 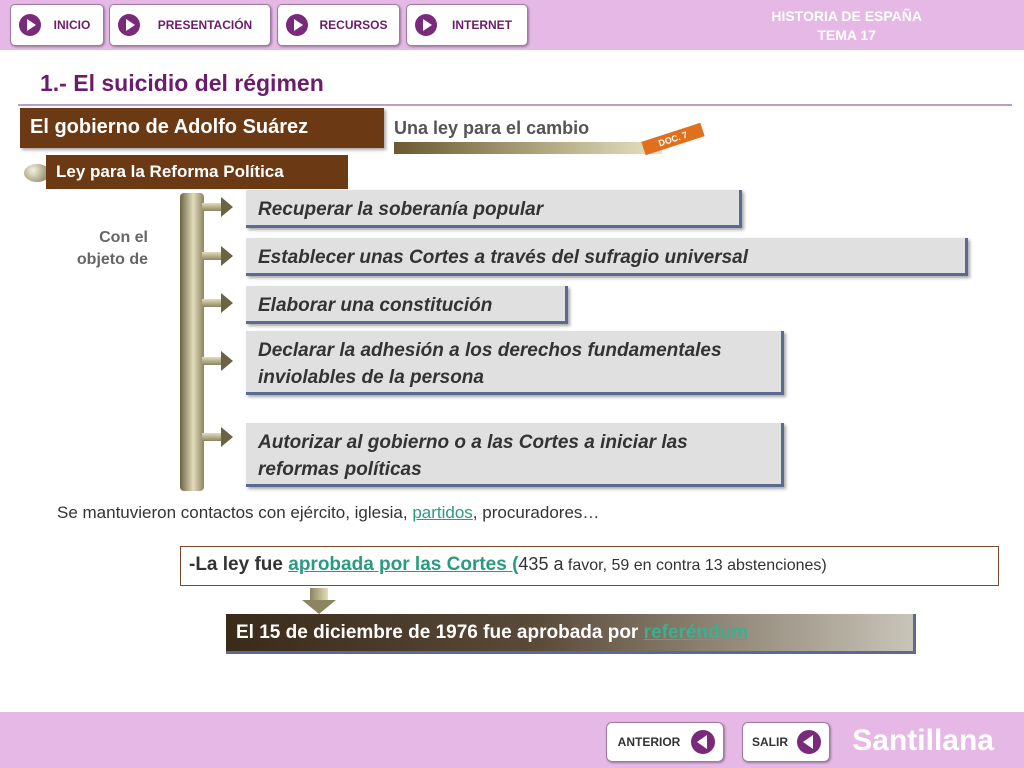 What do you see at coordinates (442, 512) in the screenshot?
I see `partidos-link: partidos` at bounding box center [442, 512].